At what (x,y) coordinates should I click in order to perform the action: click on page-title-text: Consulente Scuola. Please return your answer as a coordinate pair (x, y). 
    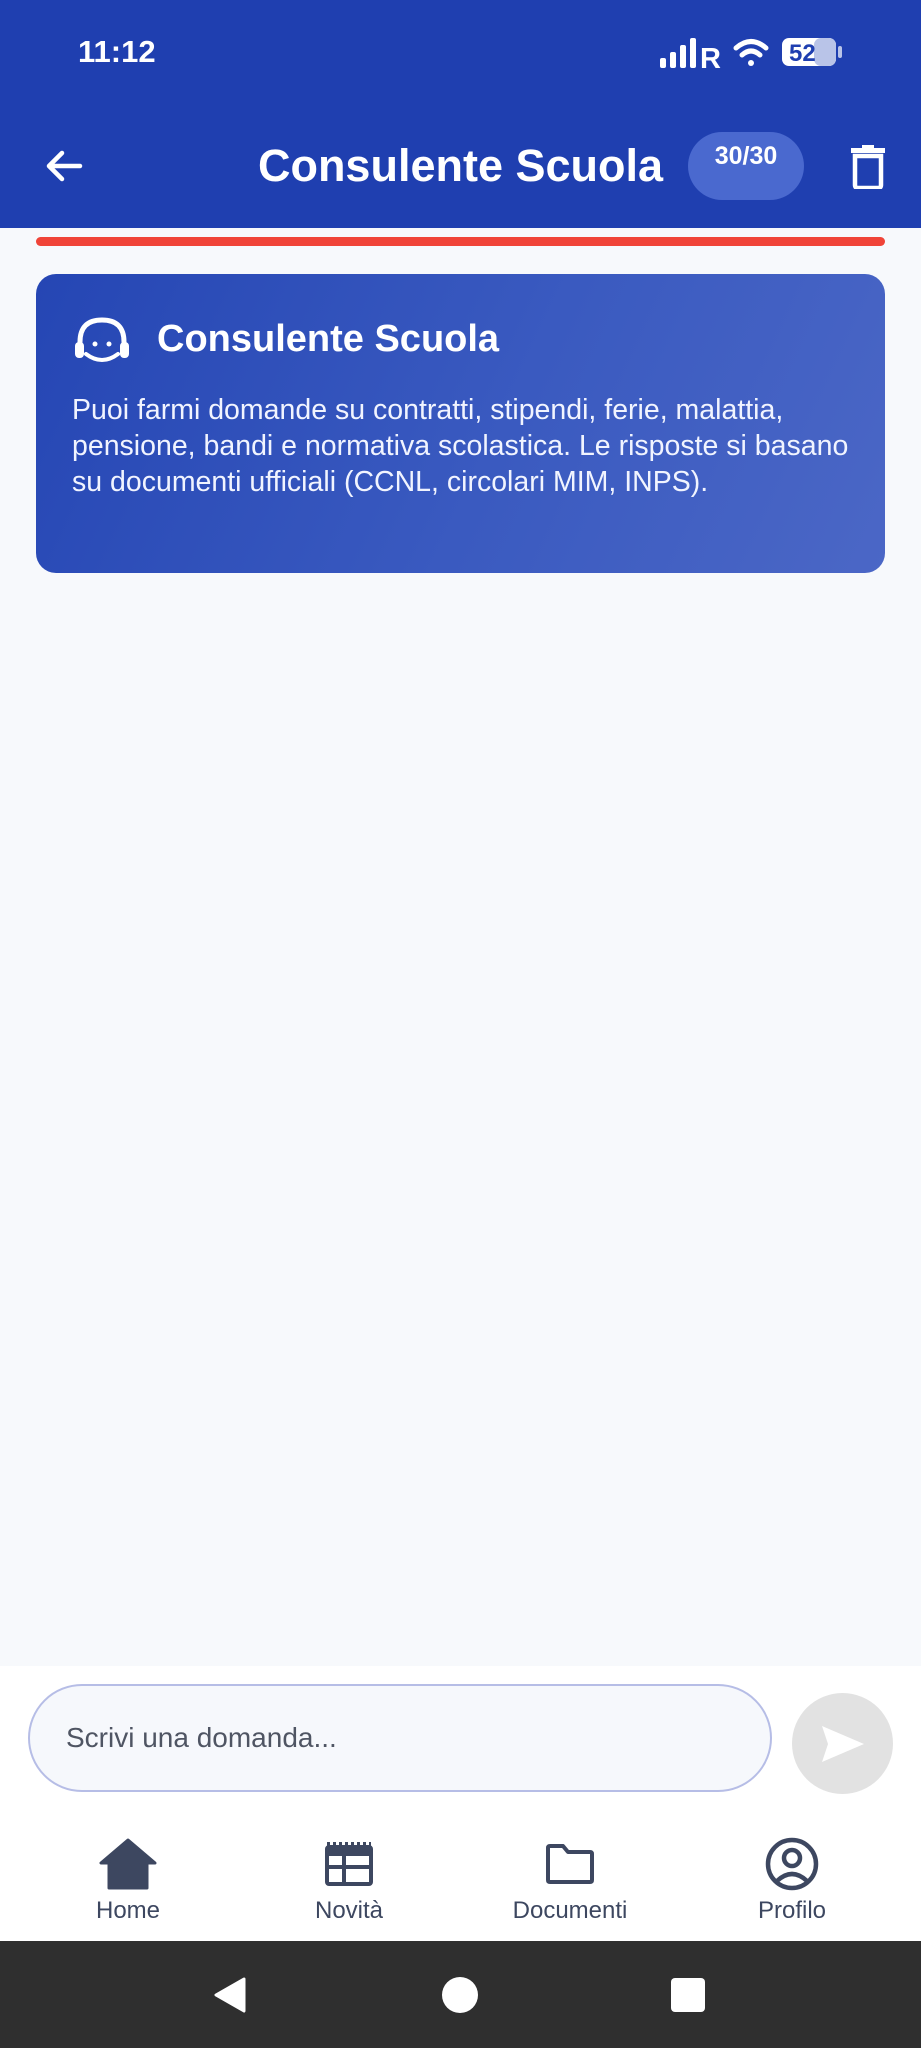
    Looking at the image, I should click on (460, 165).